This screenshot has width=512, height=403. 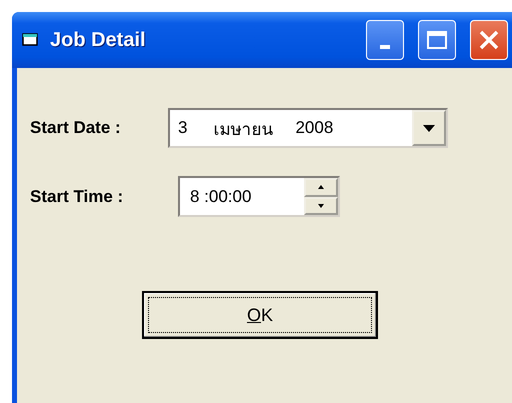 I want to click on start-time-field: 8 :00:00, so click(x=259, y=196).